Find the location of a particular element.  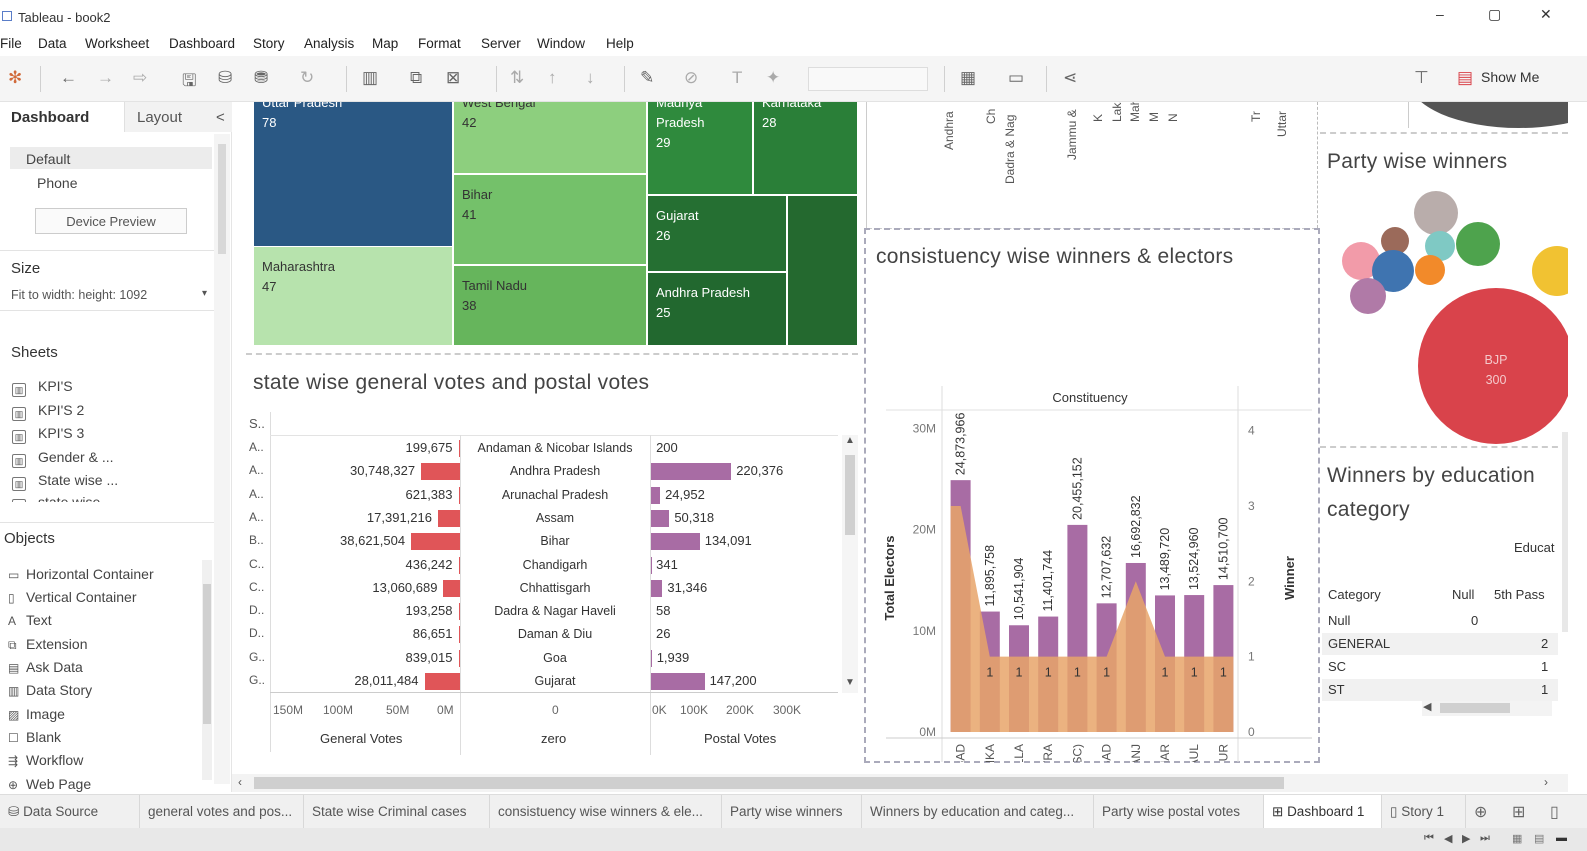

treemap-cell: Gujarat 26 is located at coordinates (717, 233).